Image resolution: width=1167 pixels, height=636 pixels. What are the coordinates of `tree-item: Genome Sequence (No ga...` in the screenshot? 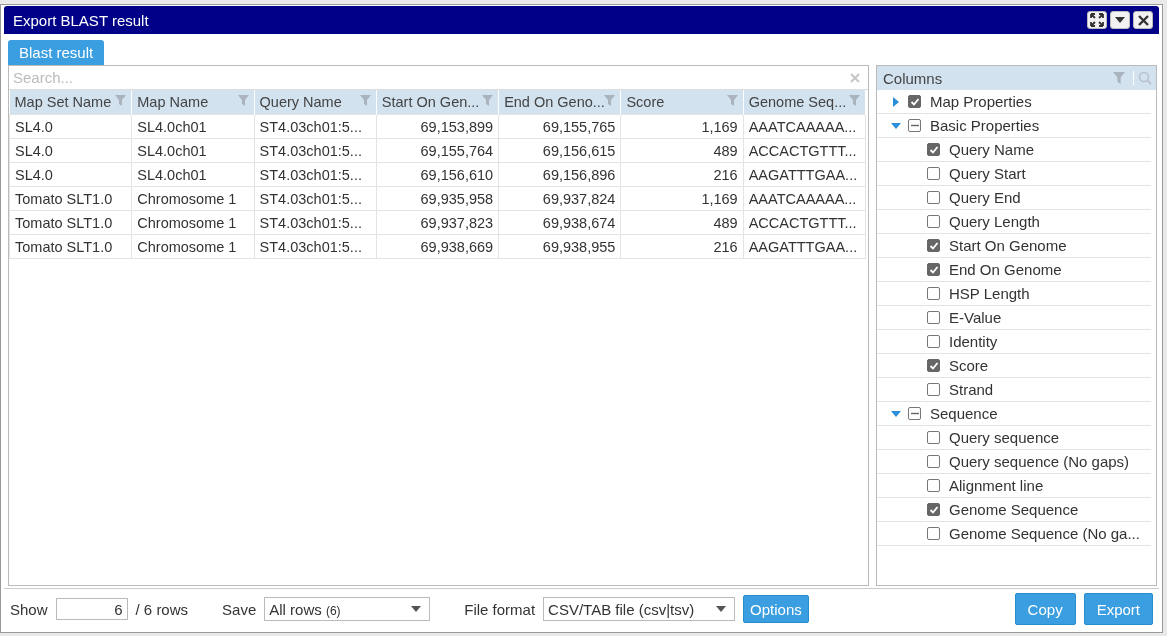 It's located at (1014, 534).